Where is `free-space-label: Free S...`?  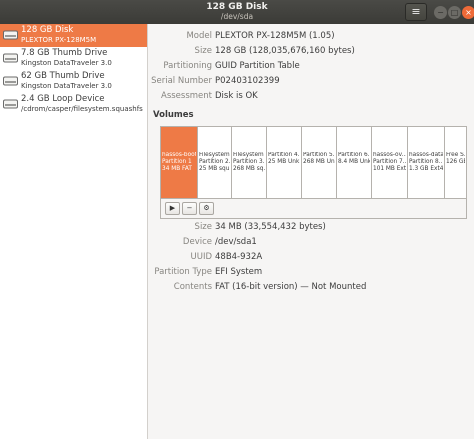
free-space-label: Free S... is located at coordinates (455, 155).